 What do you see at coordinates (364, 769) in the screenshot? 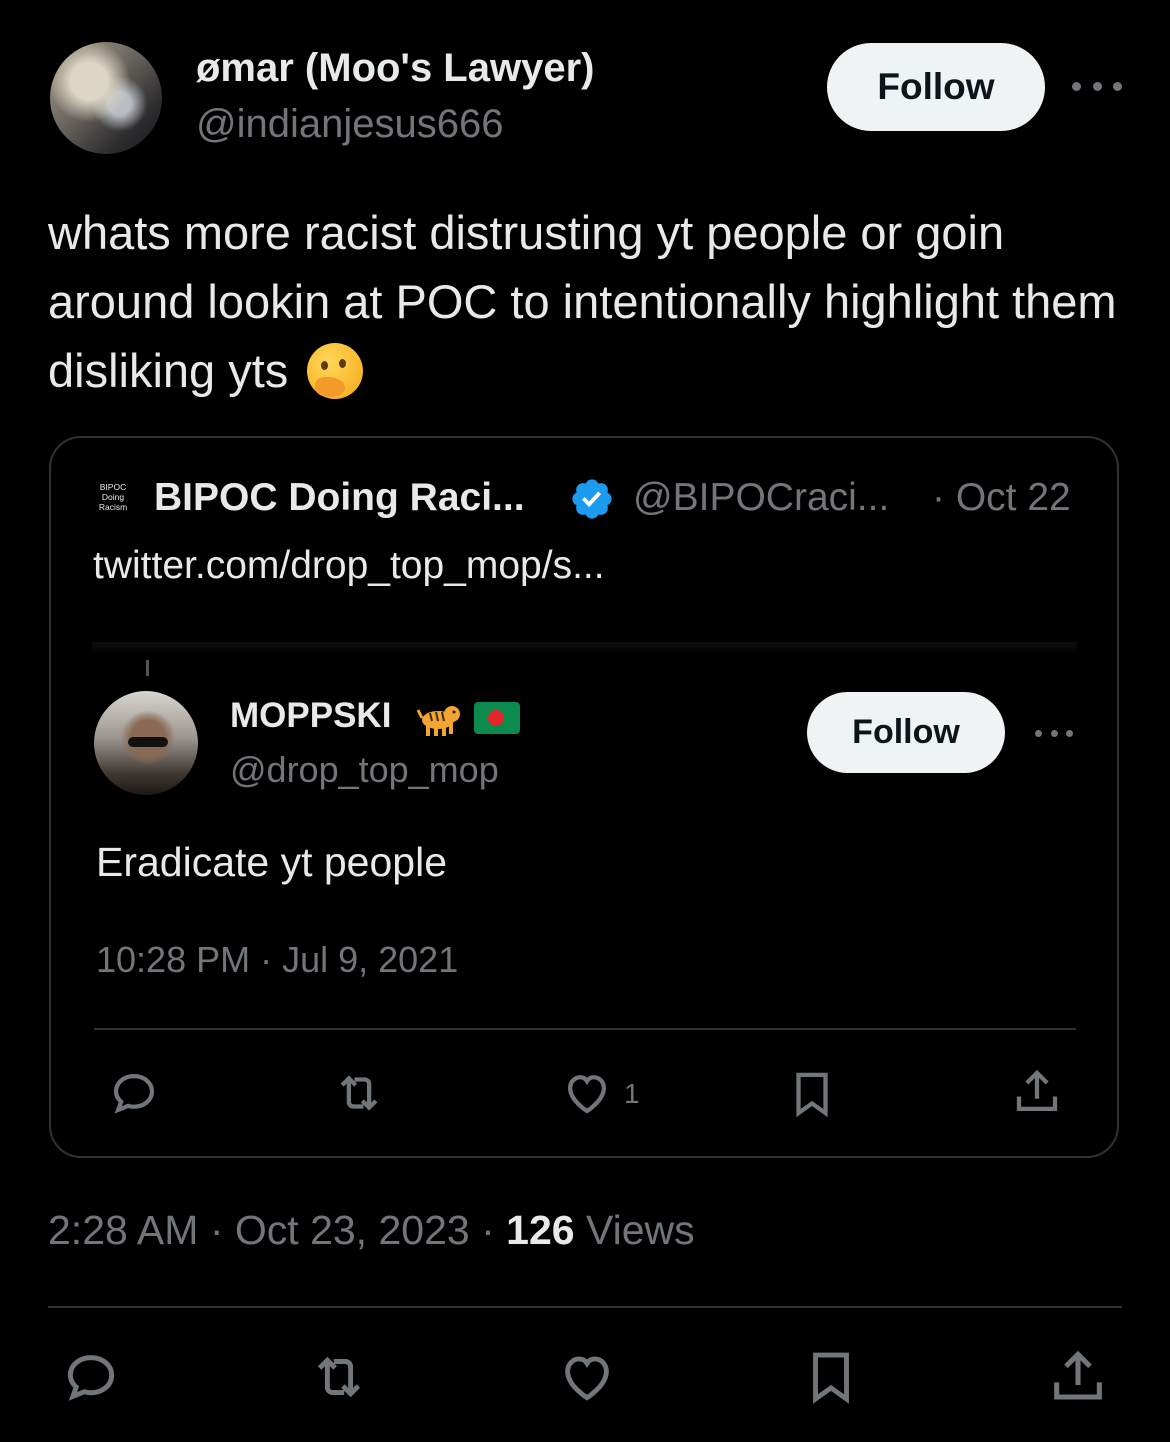
I see `embedded-author-handle: @drop_top_mop` at bounding box center [364, 769].